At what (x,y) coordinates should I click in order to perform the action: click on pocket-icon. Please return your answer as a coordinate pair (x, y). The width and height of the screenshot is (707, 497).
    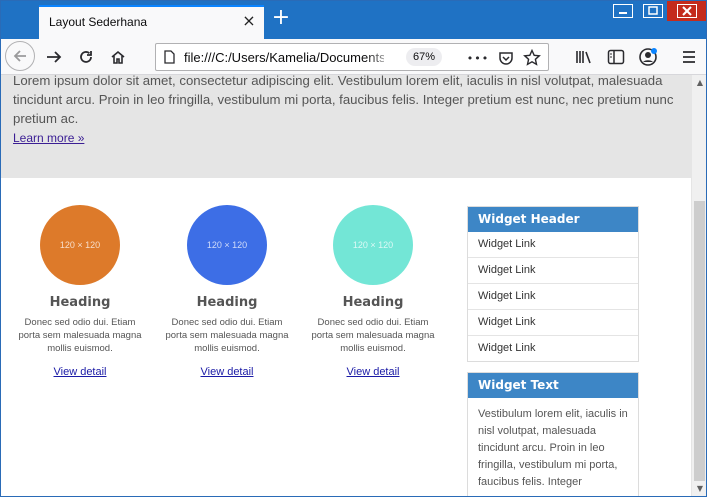
    Looking at the image, I should click on (506, 58).